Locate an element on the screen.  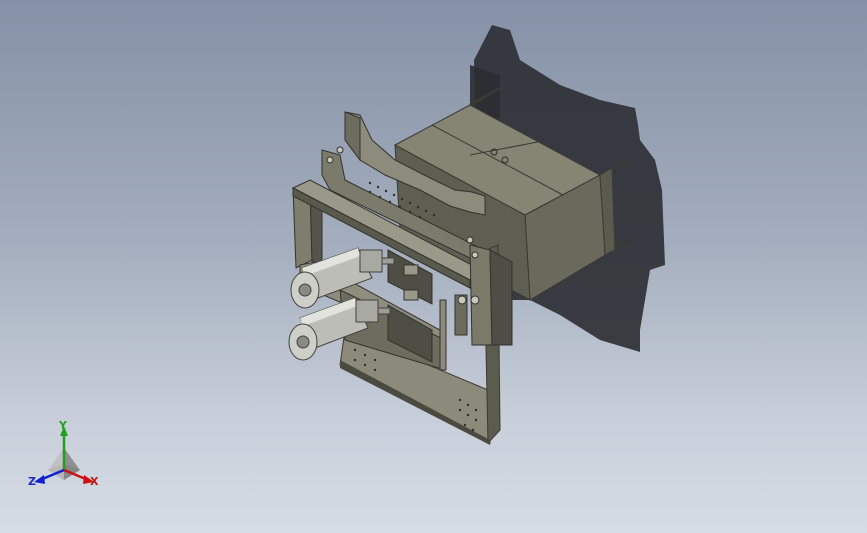
axis-y-label: Y is located at coordinates (63, 425).